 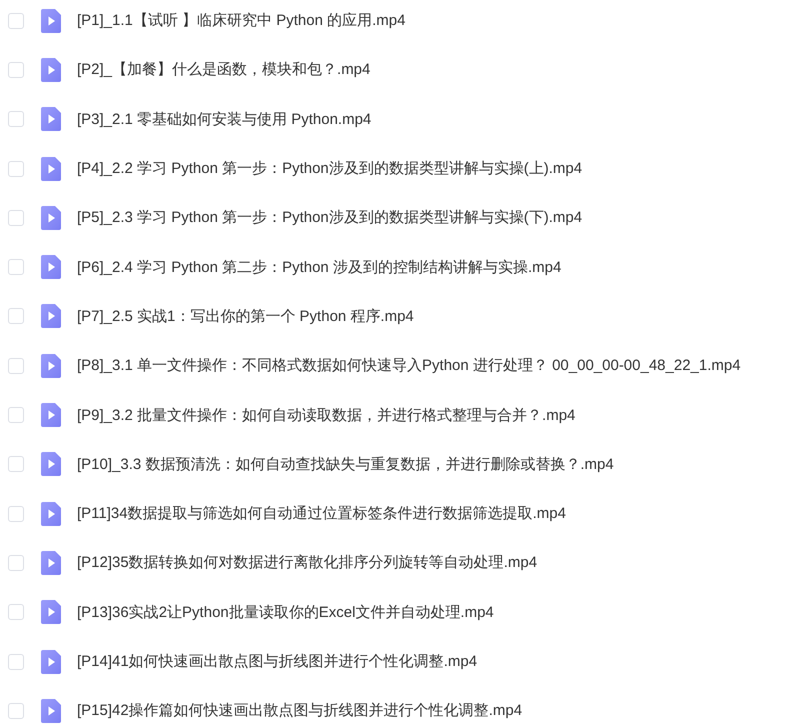 What do you see at coordinates (299, 711) in the screenshot?
I see `file-name: [P15]42操作篇如何快速画出散点图与折线图并进行个性化调整.mp4` at bounding box center [299, 711].